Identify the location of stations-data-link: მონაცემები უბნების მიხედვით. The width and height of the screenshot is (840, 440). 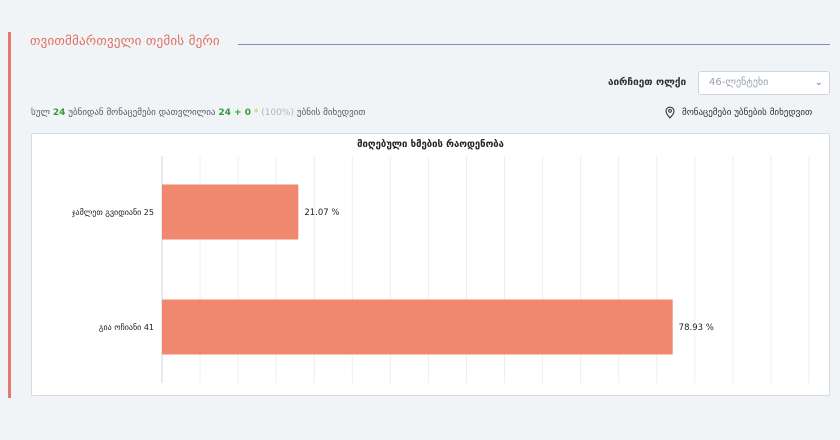
(738, 112).